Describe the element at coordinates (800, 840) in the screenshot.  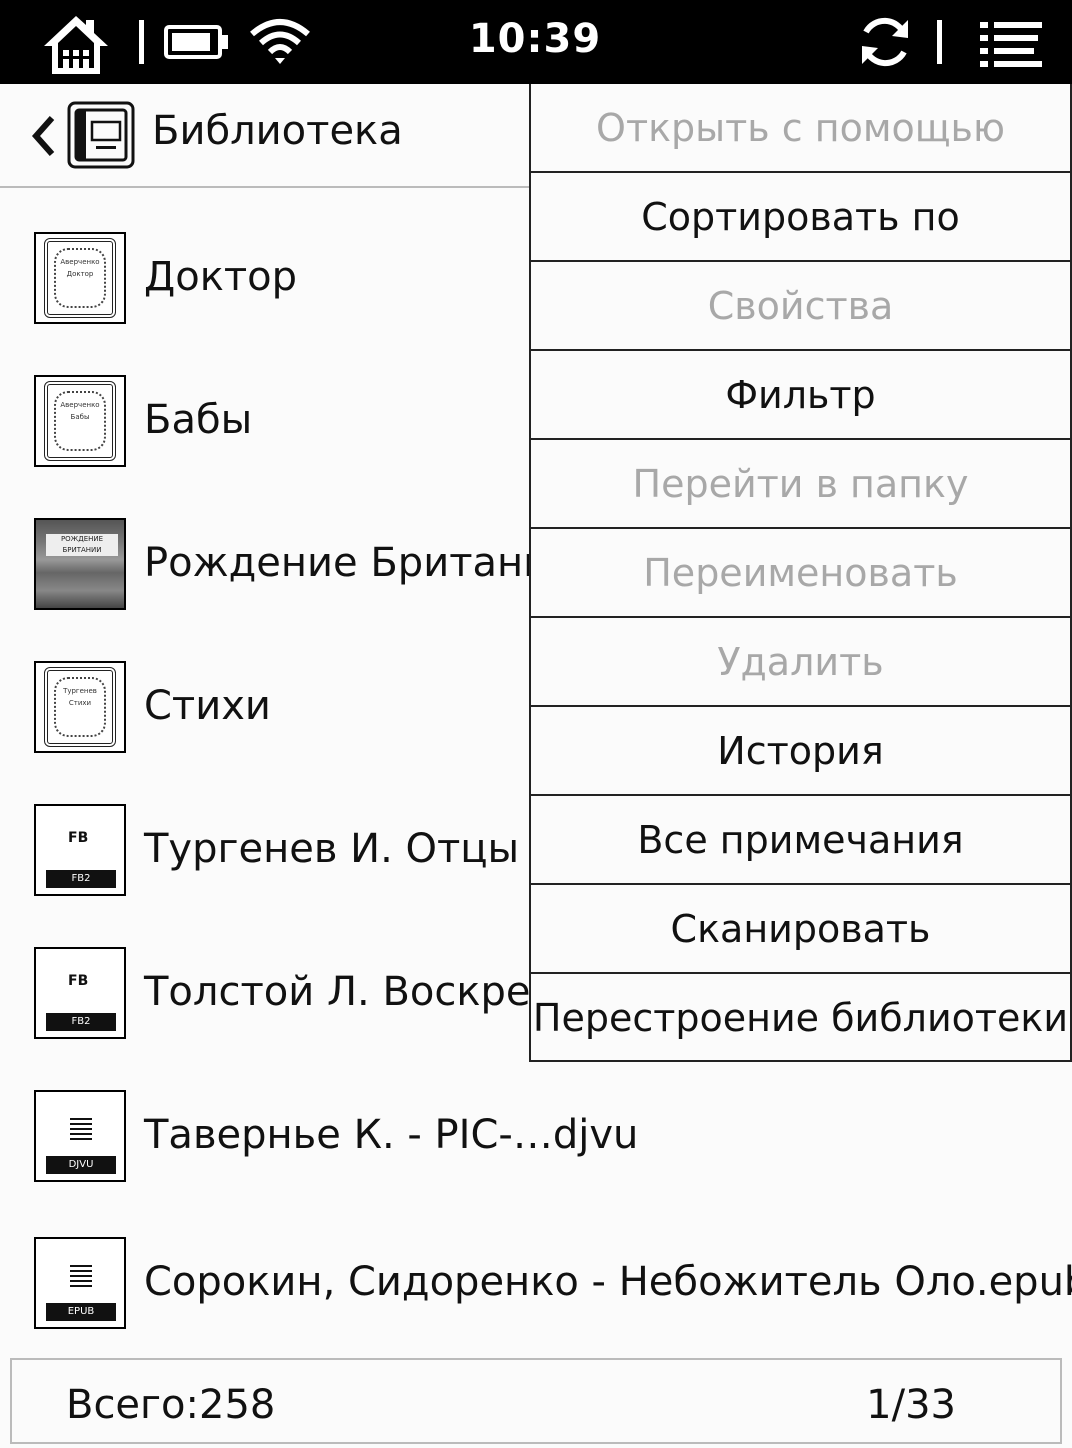
I see `menu-all-notes: Все примечания` at that location.